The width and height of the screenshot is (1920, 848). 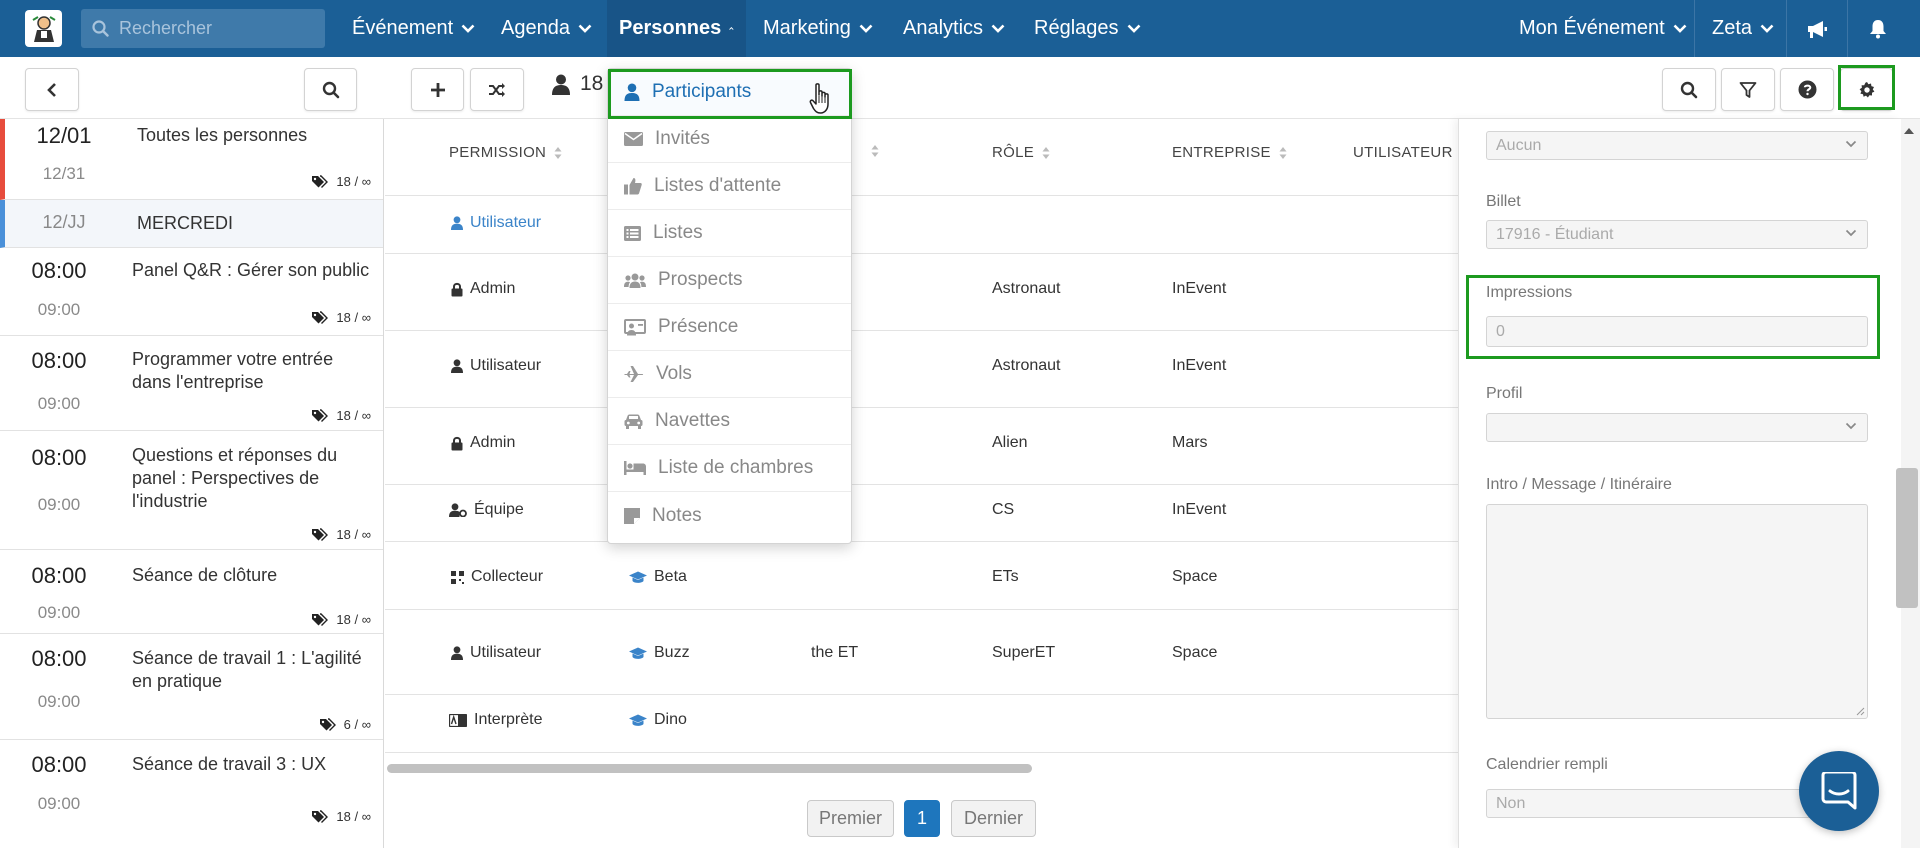 I want to click on menu-item-presence: Présence, so click(x=729, y=327).